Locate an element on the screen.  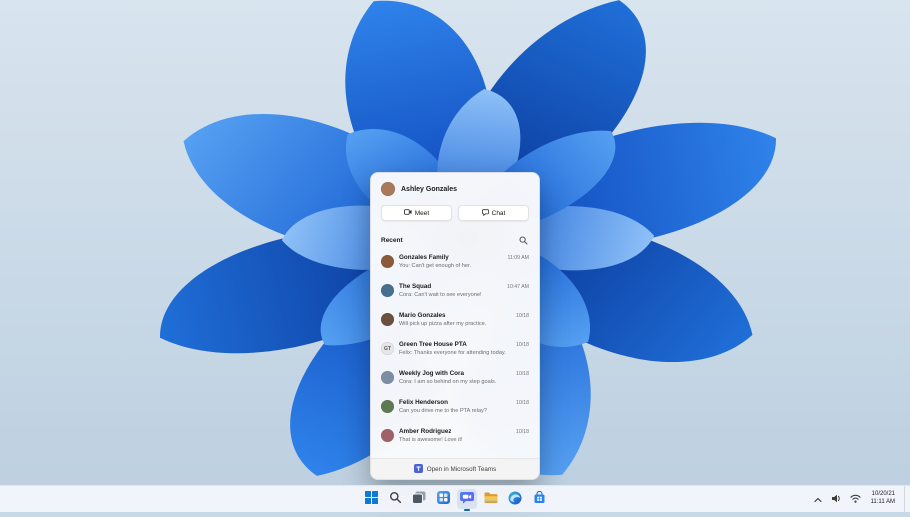
conversation-name: Green Tree House PTA is located at coordinates (433, 344).